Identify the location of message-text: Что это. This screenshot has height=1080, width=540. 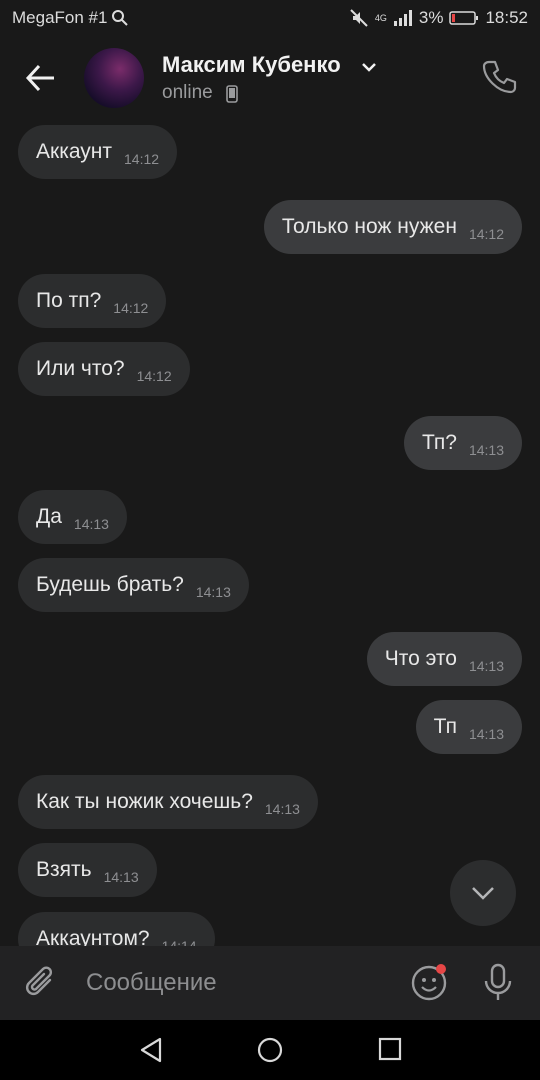
(420, 658).